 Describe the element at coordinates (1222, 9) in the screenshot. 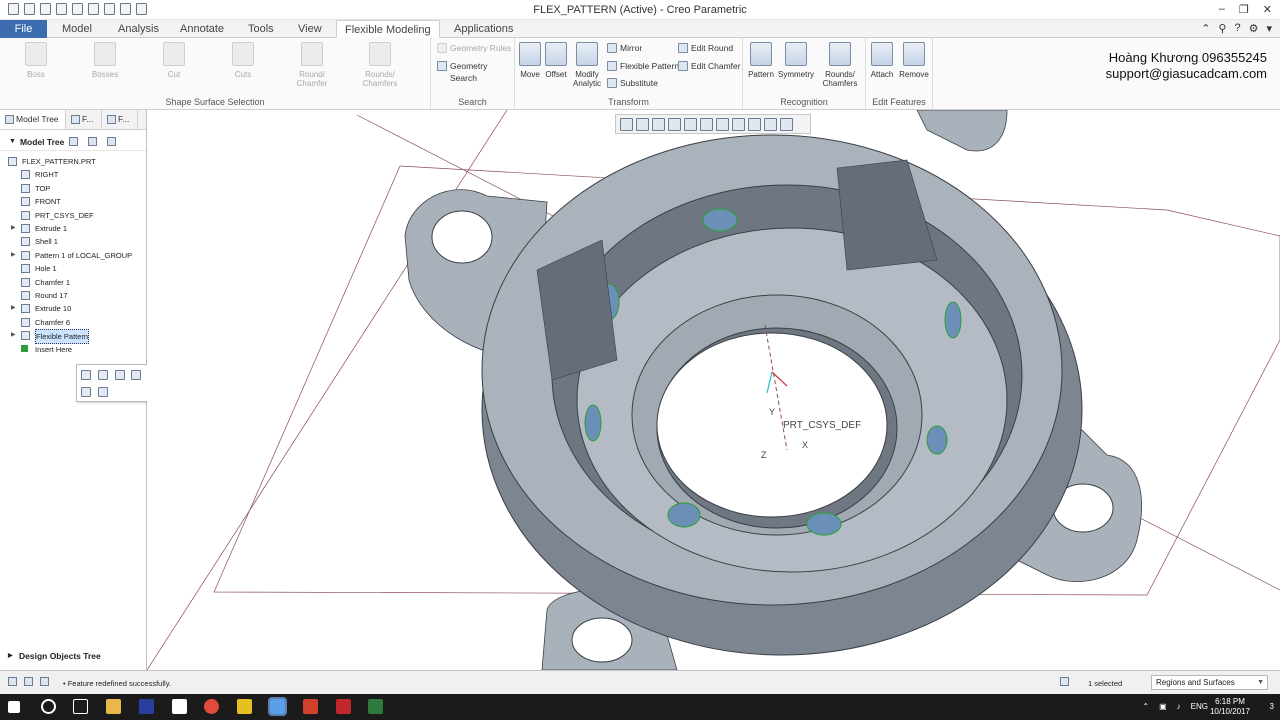

I see `minimize-icon: –` at that location.